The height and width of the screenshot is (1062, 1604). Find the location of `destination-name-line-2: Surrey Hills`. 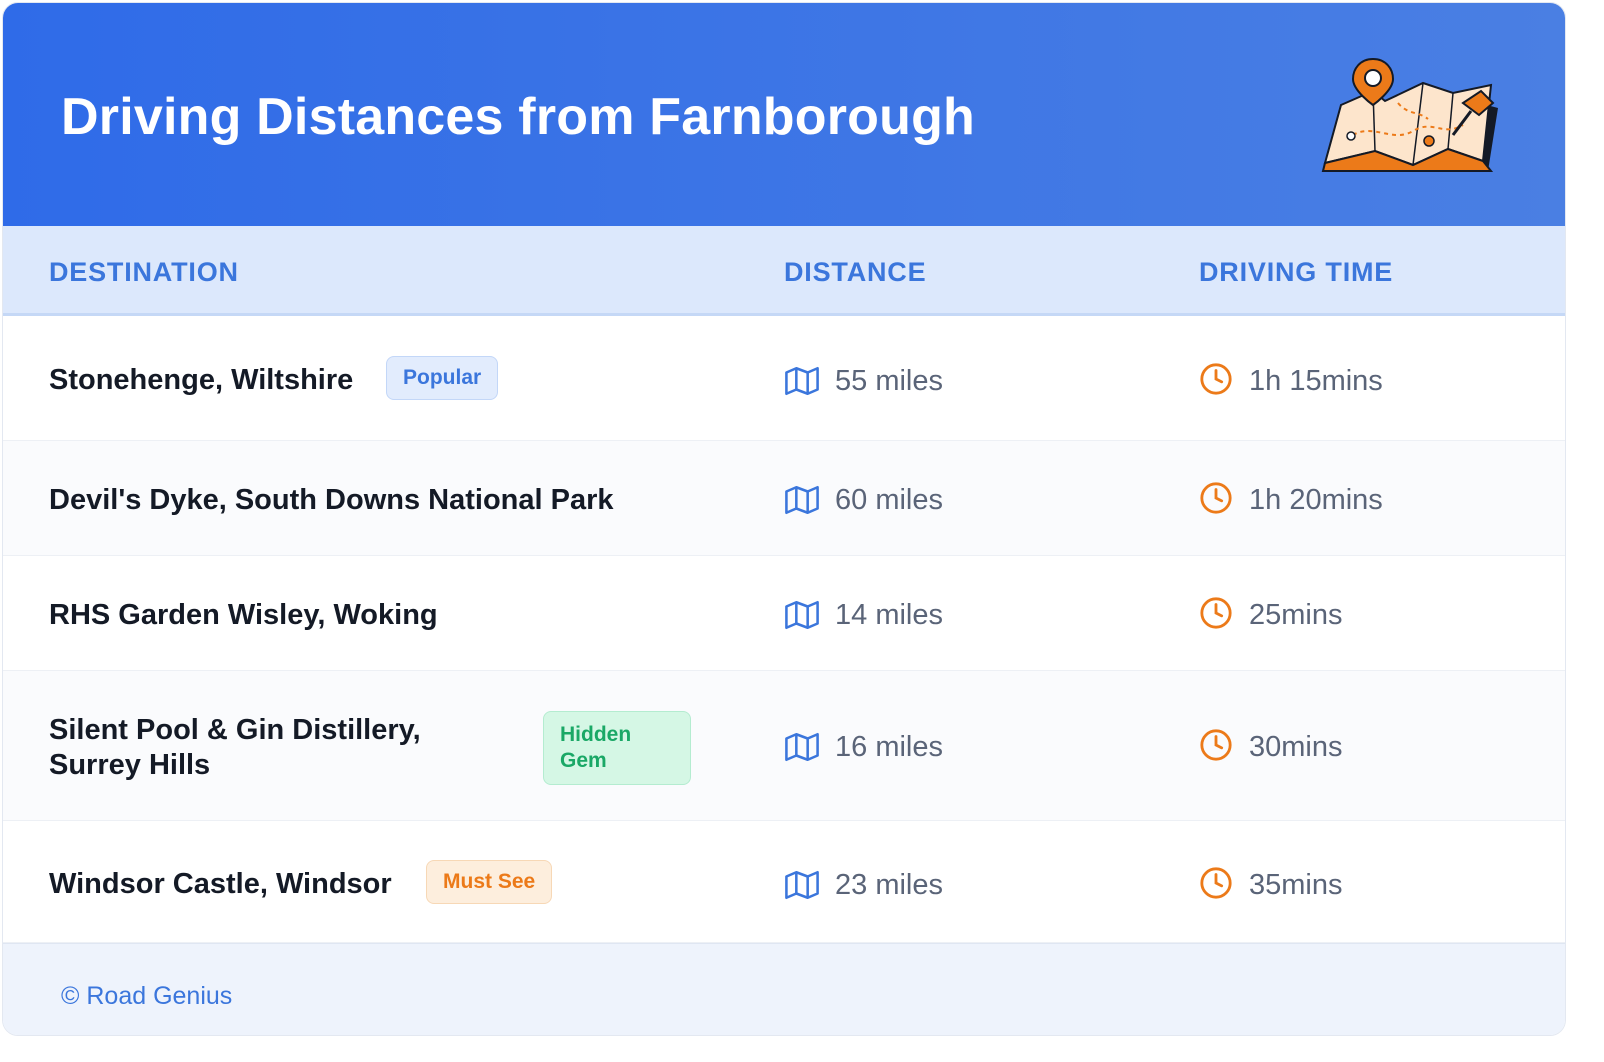

destination-name-line-2: Surrey Hills is located at coordinates (130, 765).